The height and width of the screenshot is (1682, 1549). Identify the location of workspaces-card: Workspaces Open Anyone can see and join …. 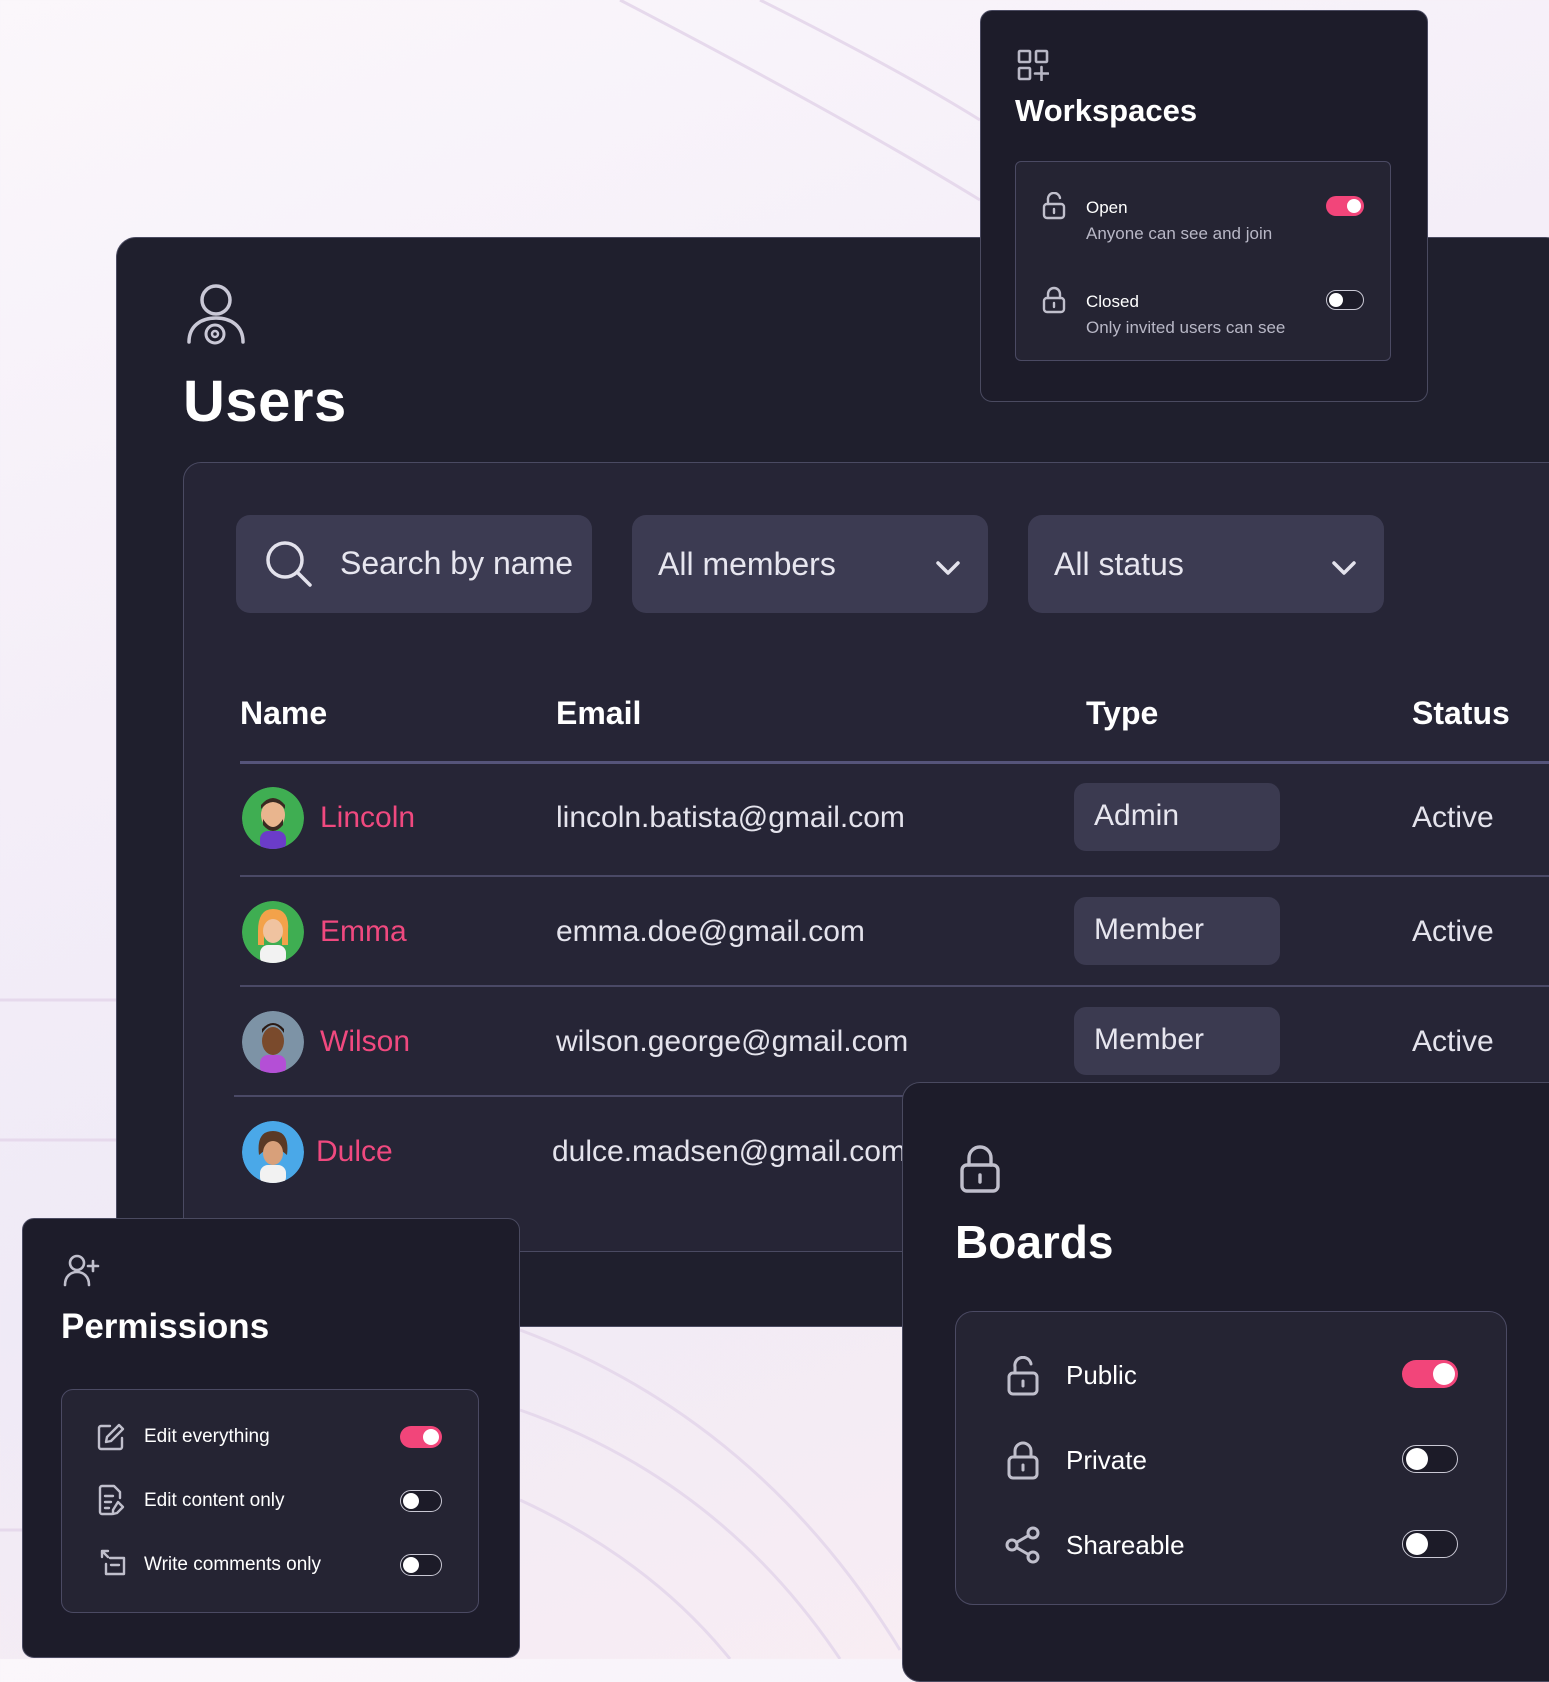
(1204, 206).